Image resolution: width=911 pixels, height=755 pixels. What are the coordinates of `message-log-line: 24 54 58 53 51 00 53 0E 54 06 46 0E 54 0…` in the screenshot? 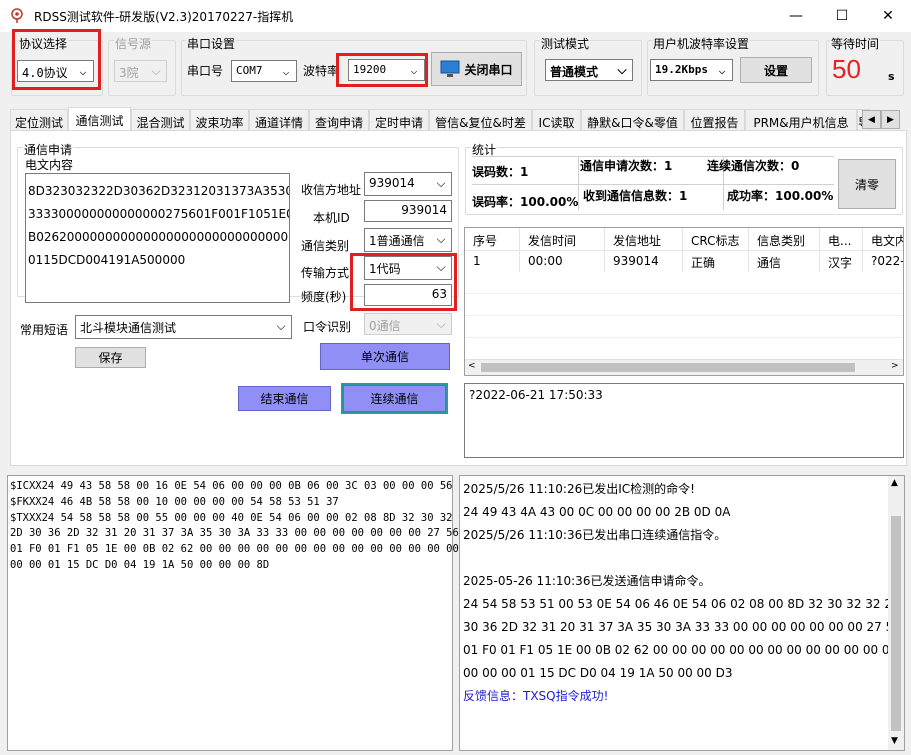 It's located at (682, 604).